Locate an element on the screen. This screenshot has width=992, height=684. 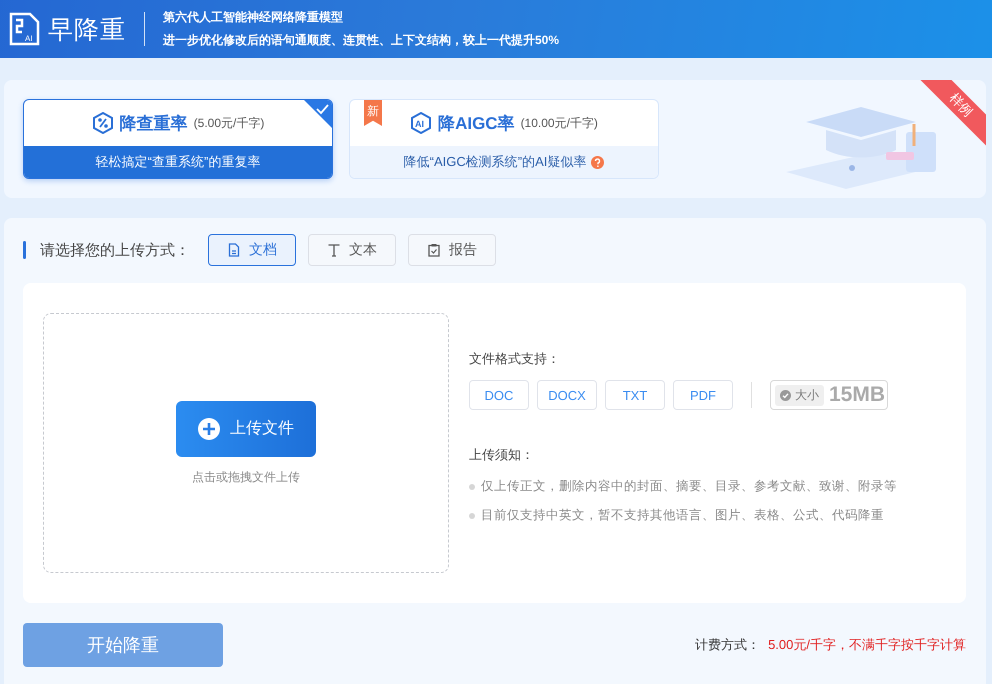
size-value: 15MB is located at coordinates (857, 395).